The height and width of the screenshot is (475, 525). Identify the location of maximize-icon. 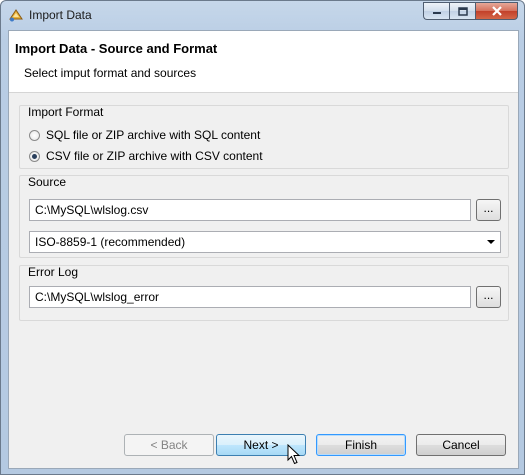
(462, 11).